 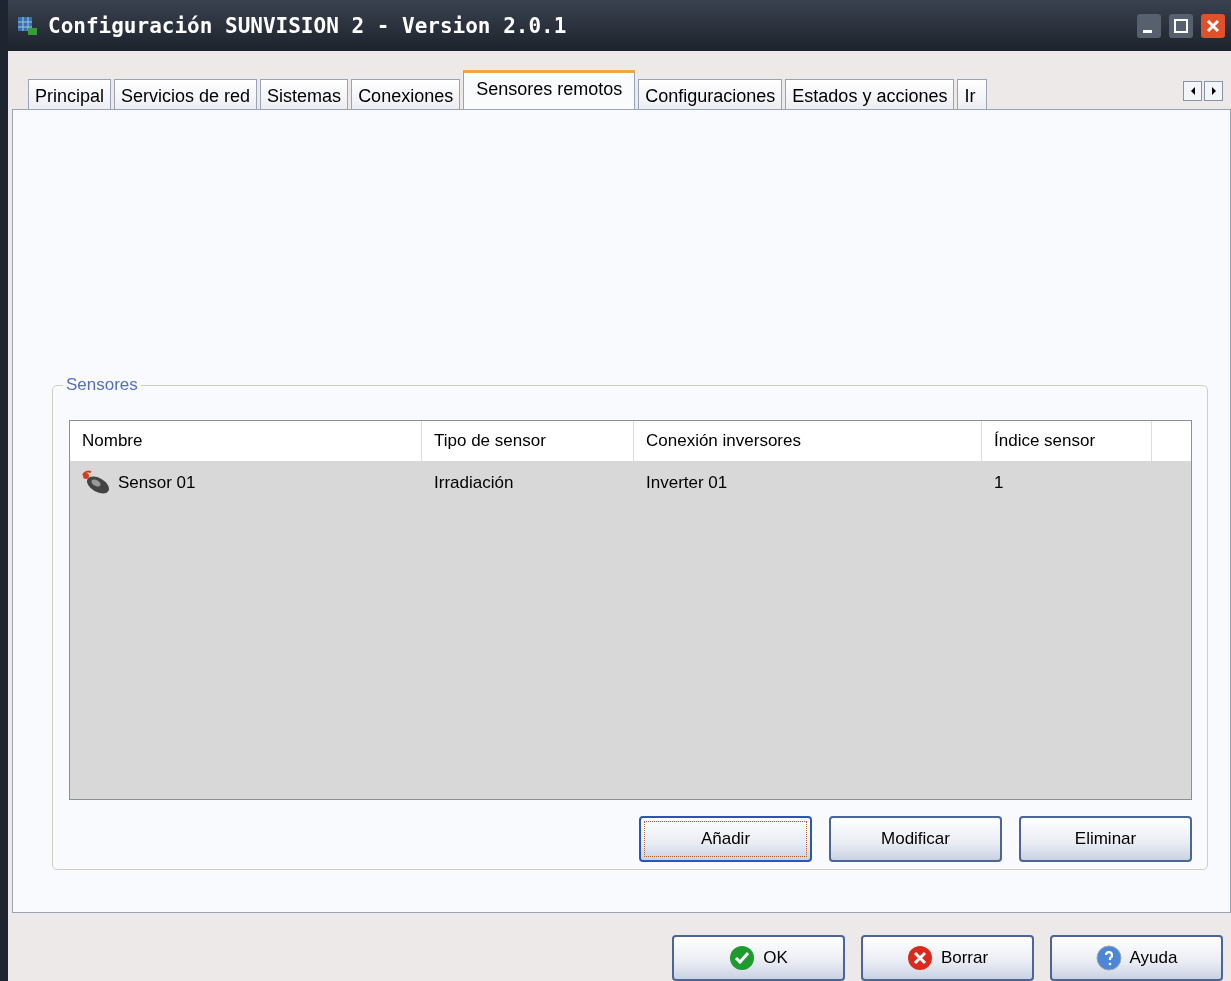 I want to click on dialog-button: Ayuda, so click(x=1136, y=958).